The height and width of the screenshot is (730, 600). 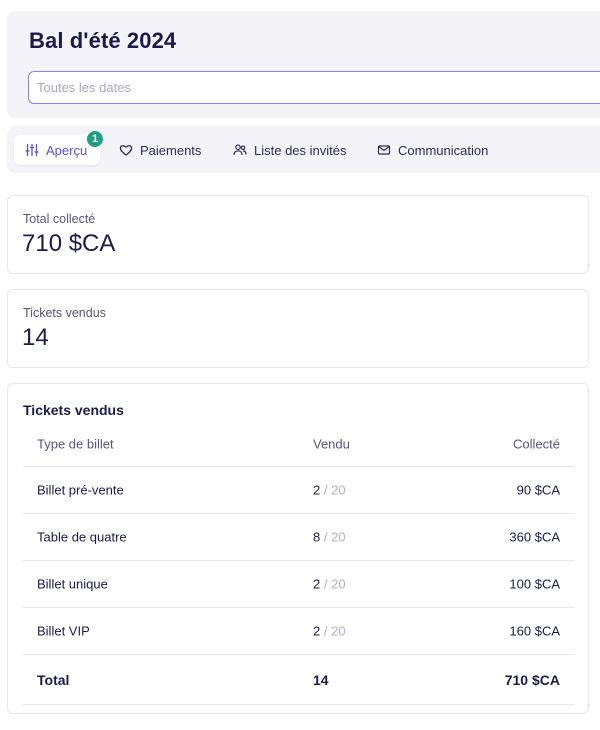 What do you see at coordinates (67, 150) in the screenshot?
I see `tab-label: Aperçu` at bounding box center [67, 150].